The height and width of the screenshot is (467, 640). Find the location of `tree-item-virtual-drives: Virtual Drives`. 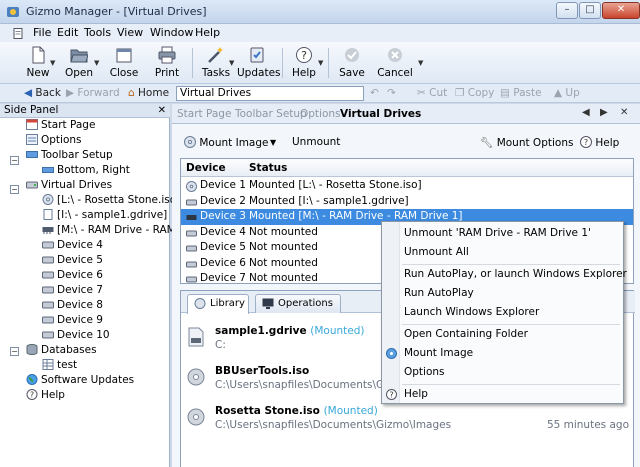

tree-item-virtual-drives: Virtual Drives is located at coordinates (69, 185).